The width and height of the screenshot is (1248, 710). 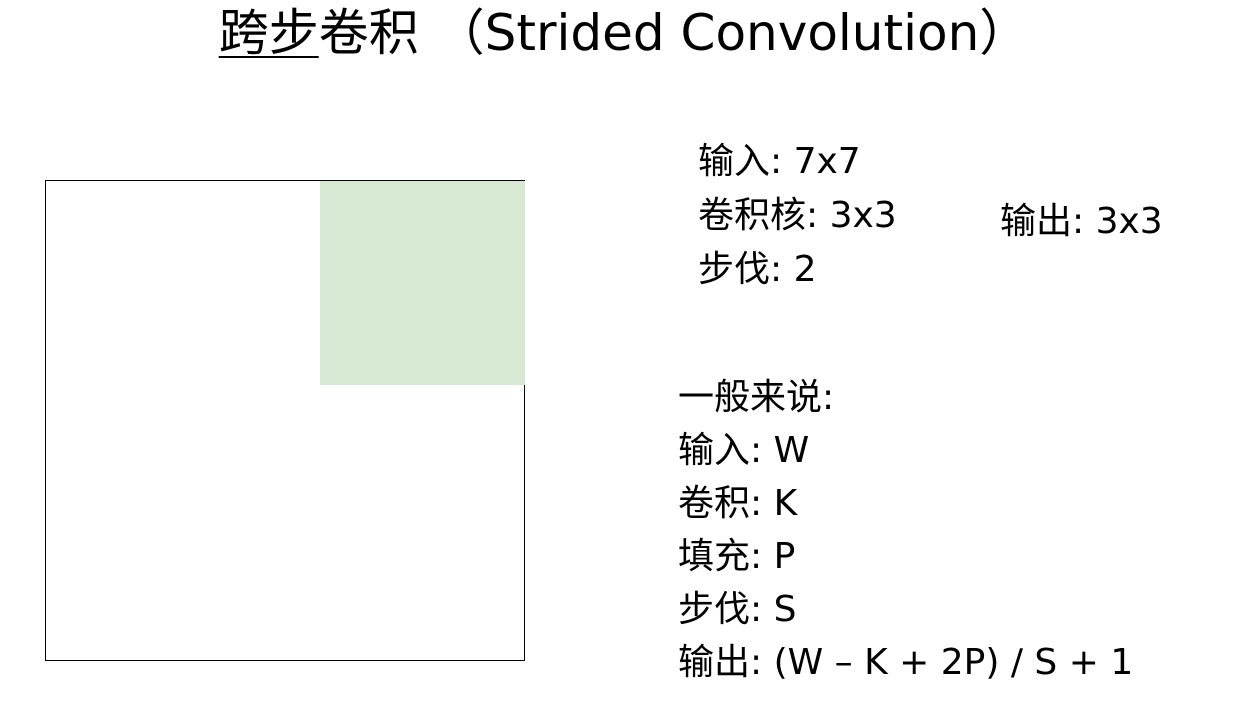 I want to click on kernel-window, so click(x=422, y=283).